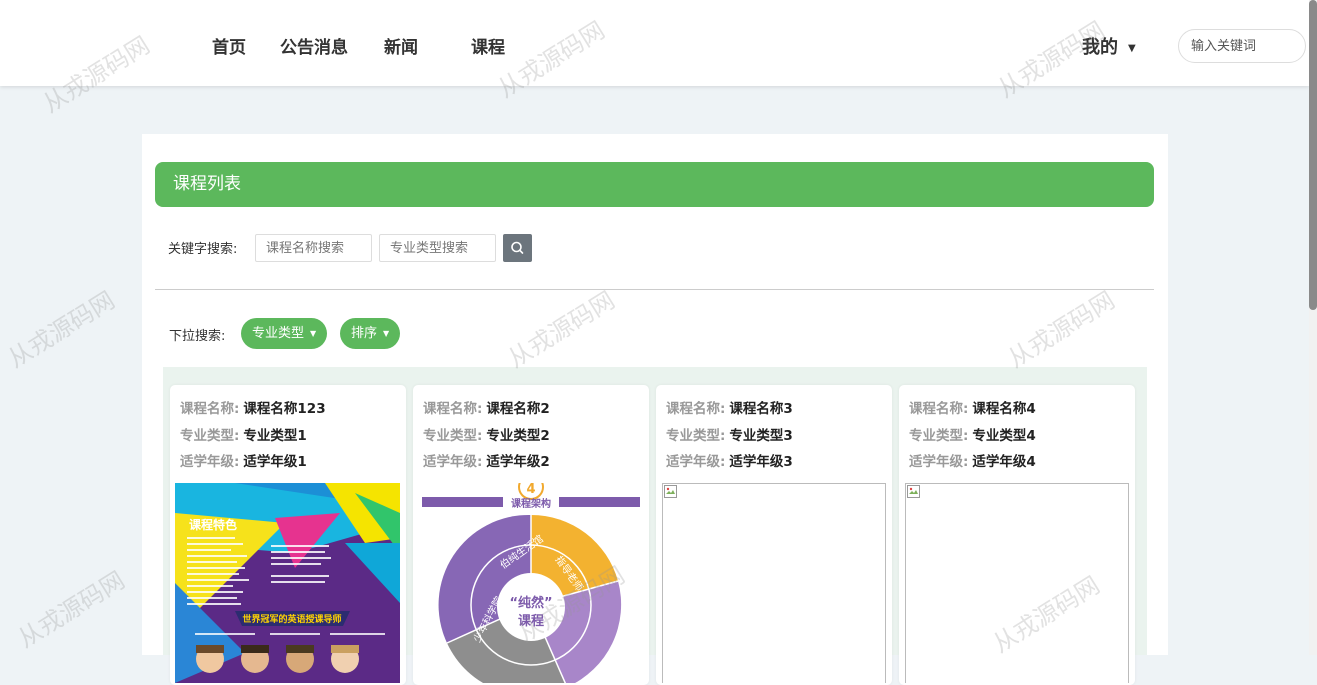 This screenshot has height=685, width=1317. I want to click on course-name-row: 课程名称: 课程名称123, so click(253, 407).